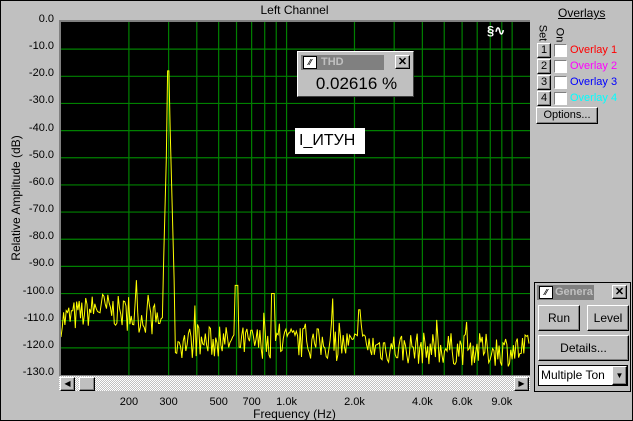 This screenshot has height=421, width=633. Describe the element at coordinates (67, 384) in the screenshot. I see `scroll-left-button: ◀` at that location.